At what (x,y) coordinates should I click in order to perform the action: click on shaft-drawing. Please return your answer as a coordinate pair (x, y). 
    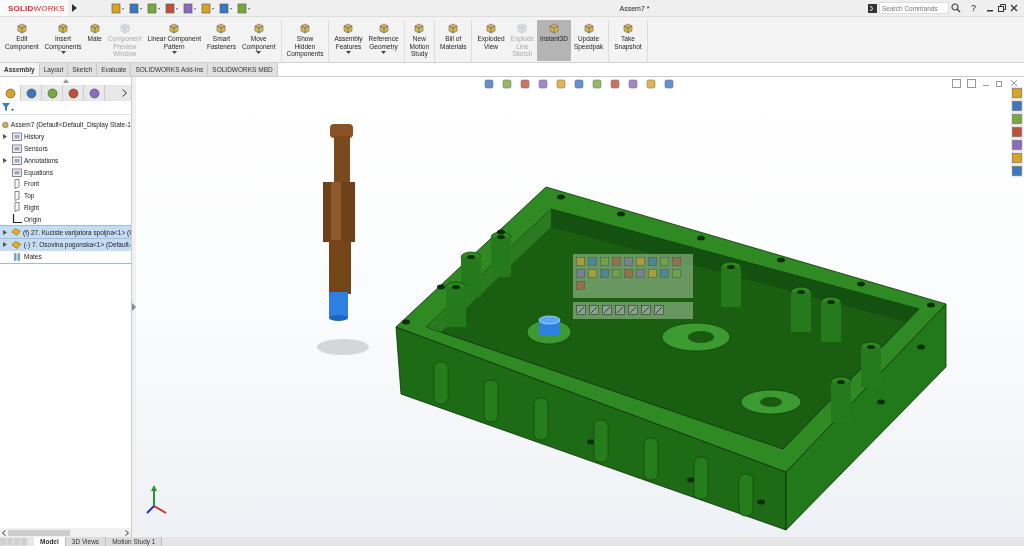
    Looking at the image, I should click on (339, 222).